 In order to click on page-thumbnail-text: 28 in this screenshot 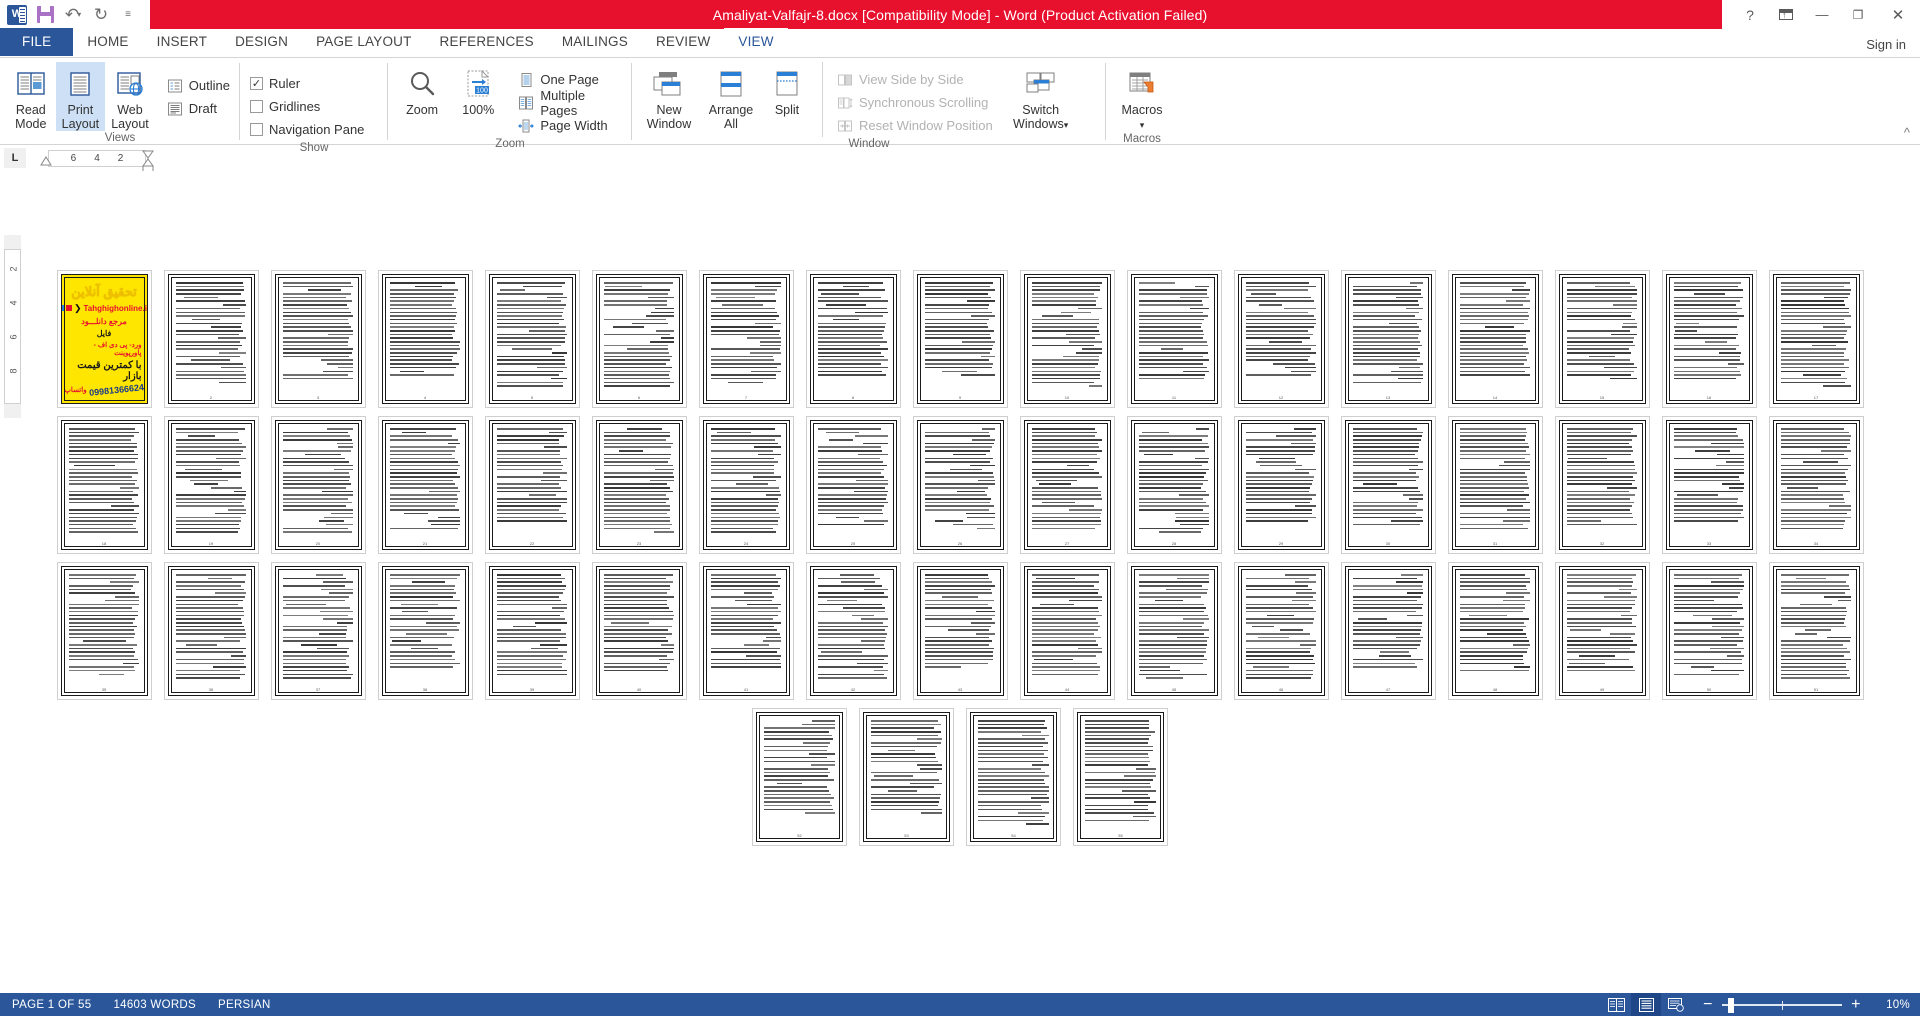, I will do `click(1174, 485)`.